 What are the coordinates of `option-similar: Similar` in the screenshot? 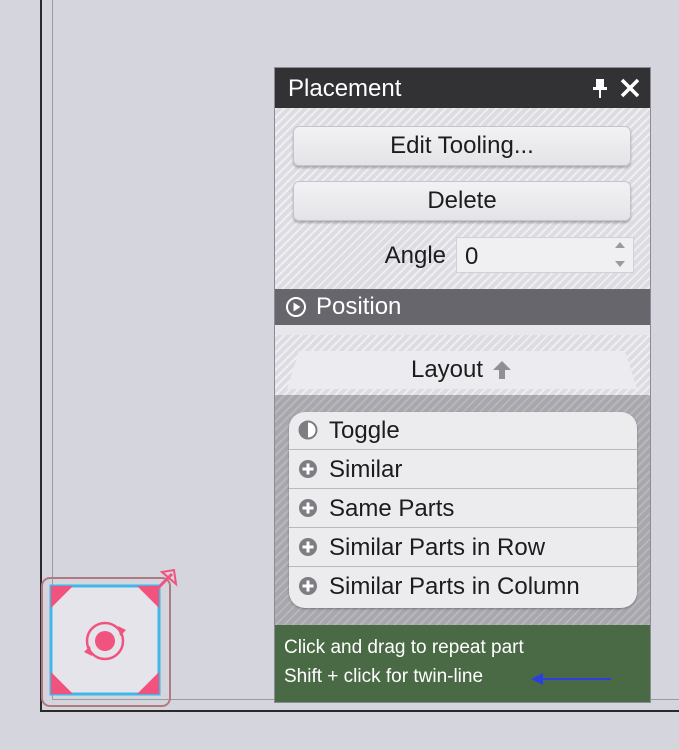 It's located at (463, 470).